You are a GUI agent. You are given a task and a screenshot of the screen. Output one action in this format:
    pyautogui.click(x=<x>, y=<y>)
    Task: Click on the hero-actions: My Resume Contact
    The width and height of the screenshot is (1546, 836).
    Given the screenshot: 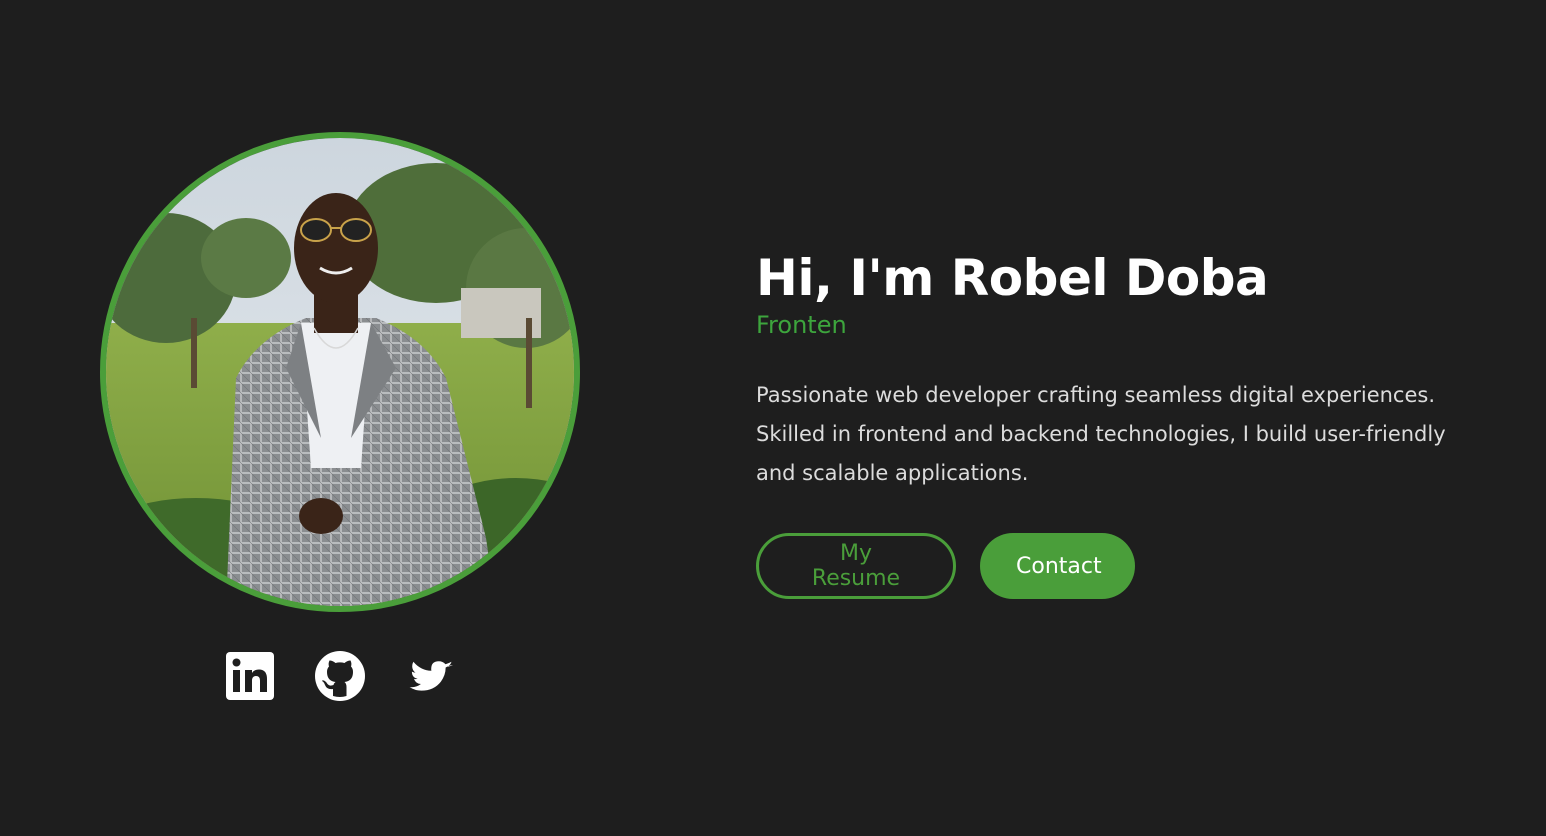 What is the action you would take?
    pyautogui.click(x=1116, y=566)
    